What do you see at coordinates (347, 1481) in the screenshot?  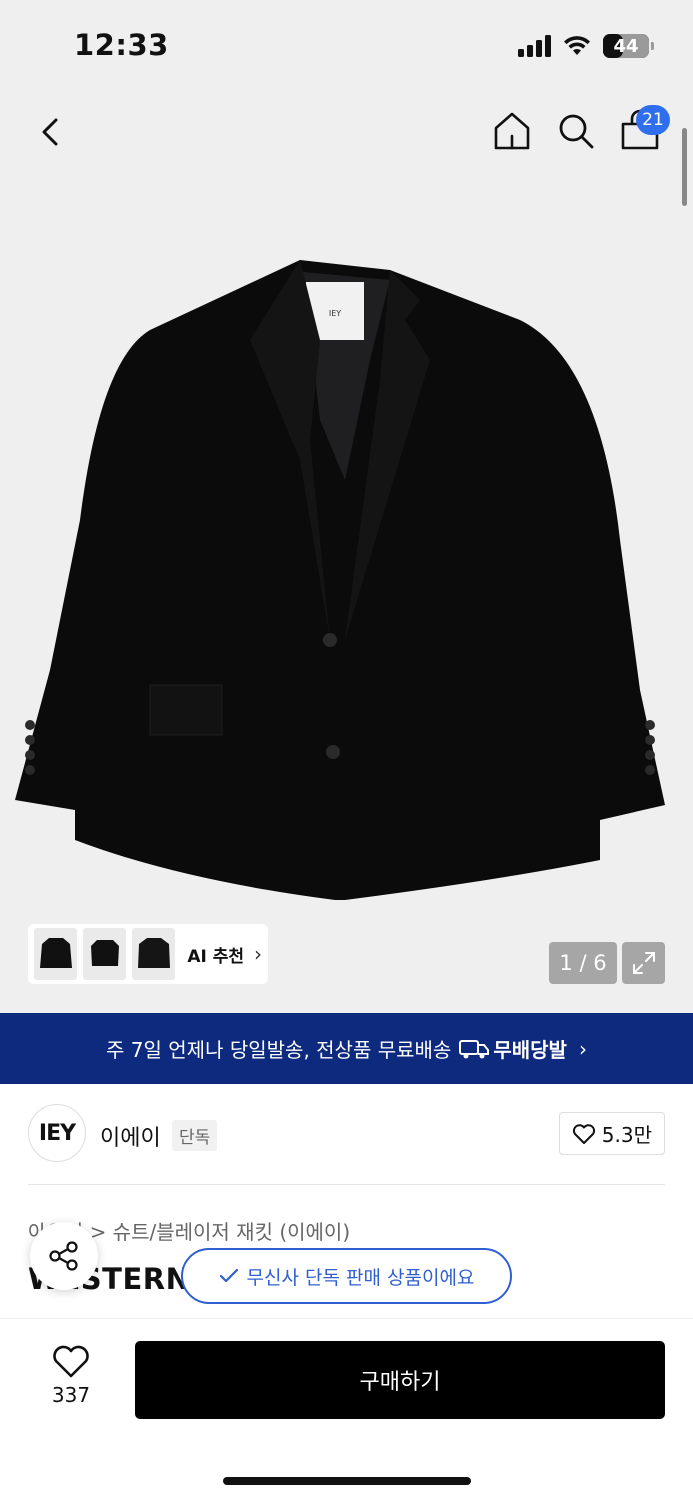 I see `home-indicator` at bounding box center [347, 1481].